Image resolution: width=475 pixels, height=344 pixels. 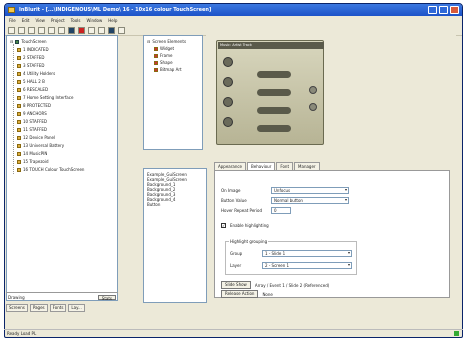 What do you see at coordinates (11, 30) in the screenshot?
I see `new-icon` at bounding box center [11, 30].